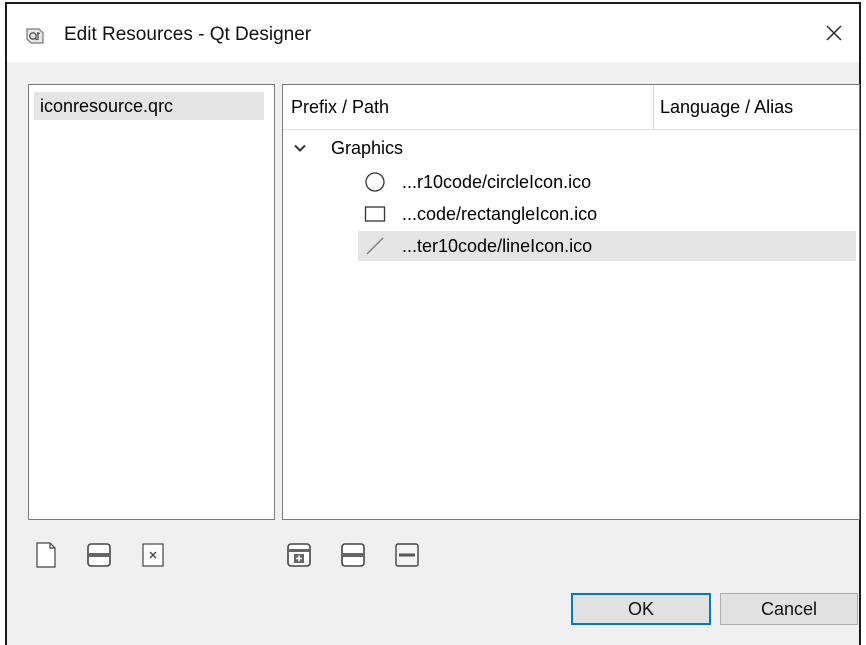  Describe the element at coordinates (497, 182) in the screenshot. I see `file-path-label: ...r10code/circleIcon.ico` at that location.